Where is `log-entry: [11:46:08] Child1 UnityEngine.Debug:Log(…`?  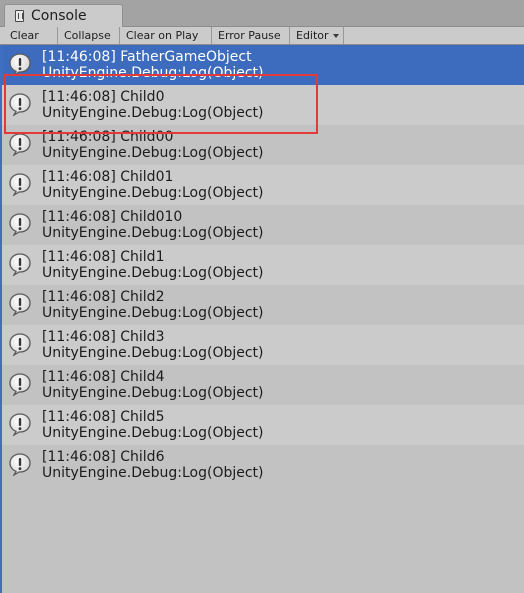
log-entry: [11:46:08] Child1 UnityEngine.Debug:Log(… is located at coordinates (263, 265).